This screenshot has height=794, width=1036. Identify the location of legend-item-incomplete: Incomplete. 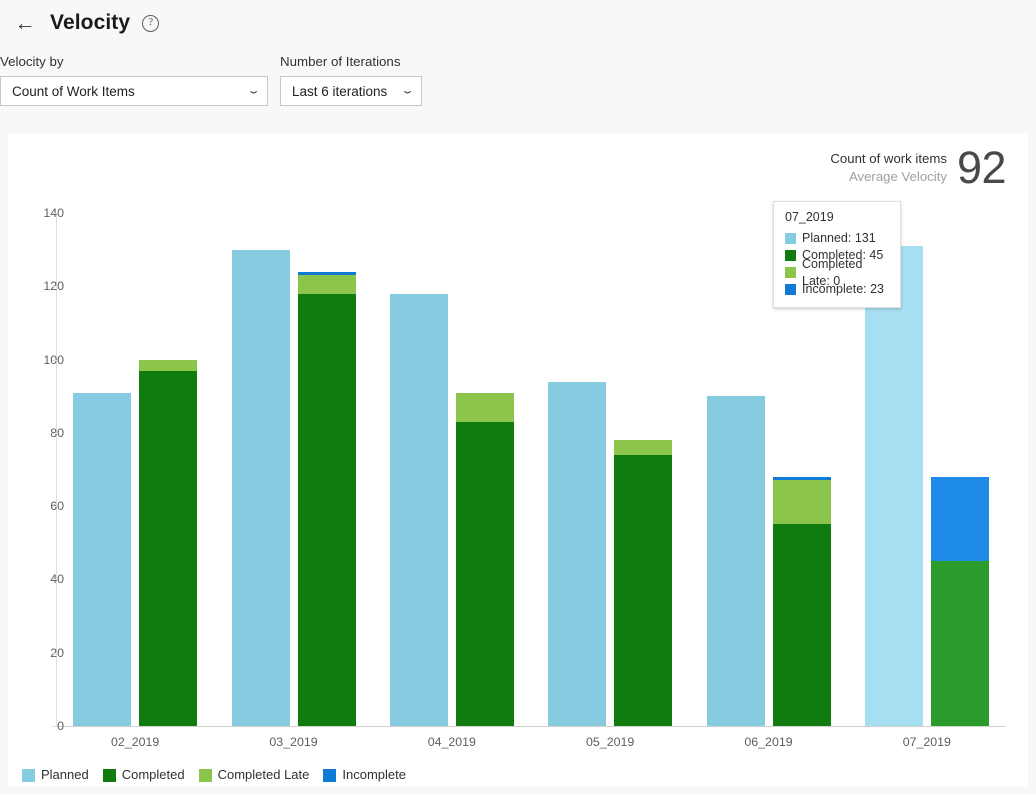
(364, 775).